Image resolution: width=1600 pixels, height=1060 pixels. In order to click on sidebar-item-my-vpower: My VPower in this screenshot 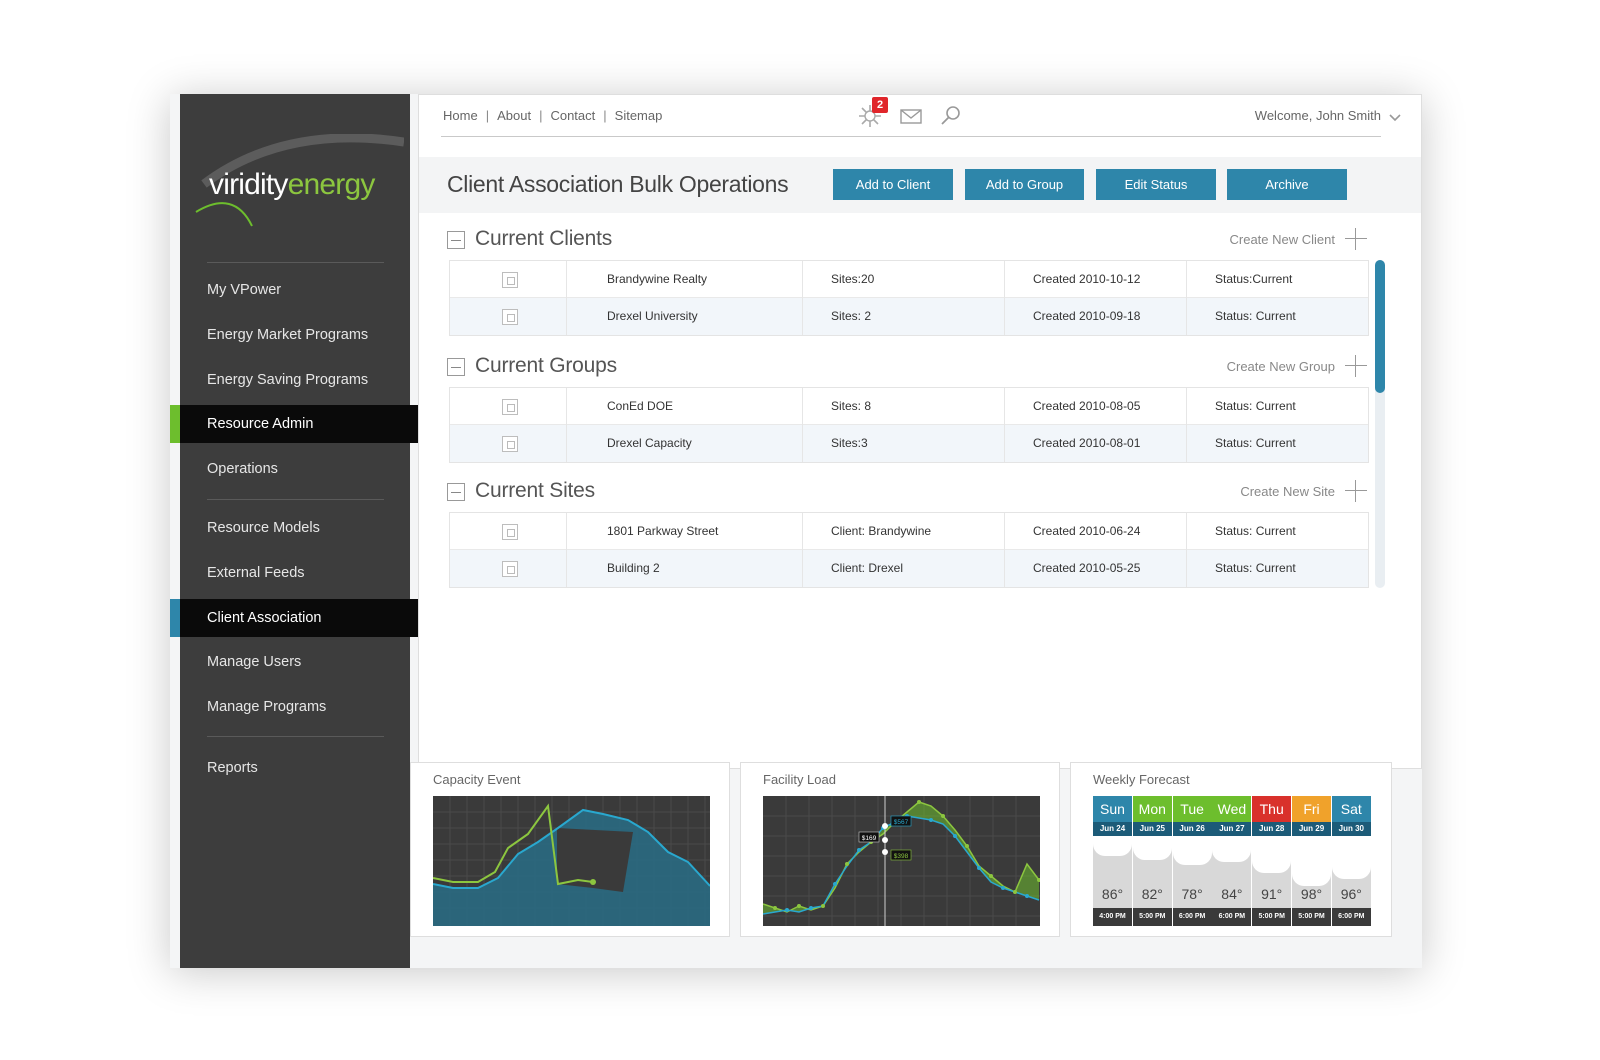, I will do `click(295, 290)`.